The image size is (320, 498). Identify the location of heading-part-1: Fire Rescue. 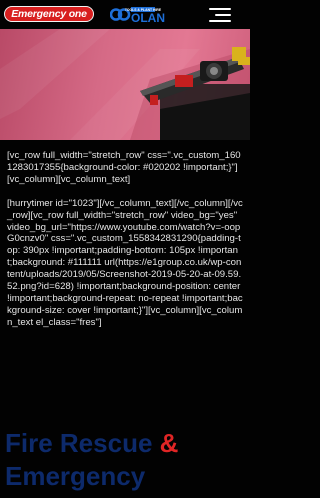
(79, 443).